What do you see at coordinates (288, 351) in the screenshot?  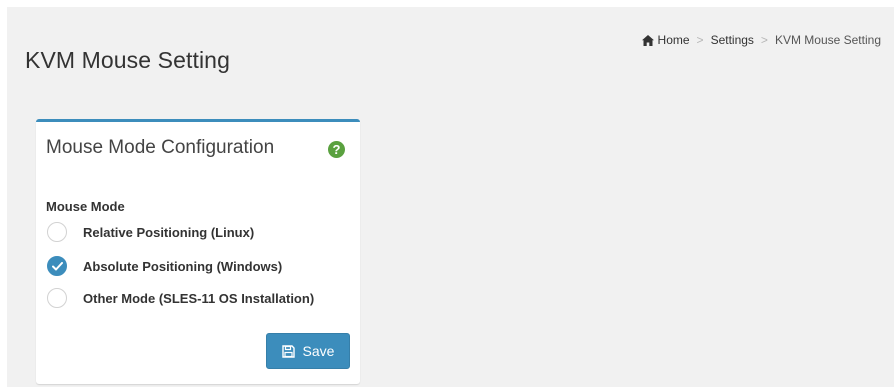 I see `floppy-disk-icon` at bounding box center [288, 351].